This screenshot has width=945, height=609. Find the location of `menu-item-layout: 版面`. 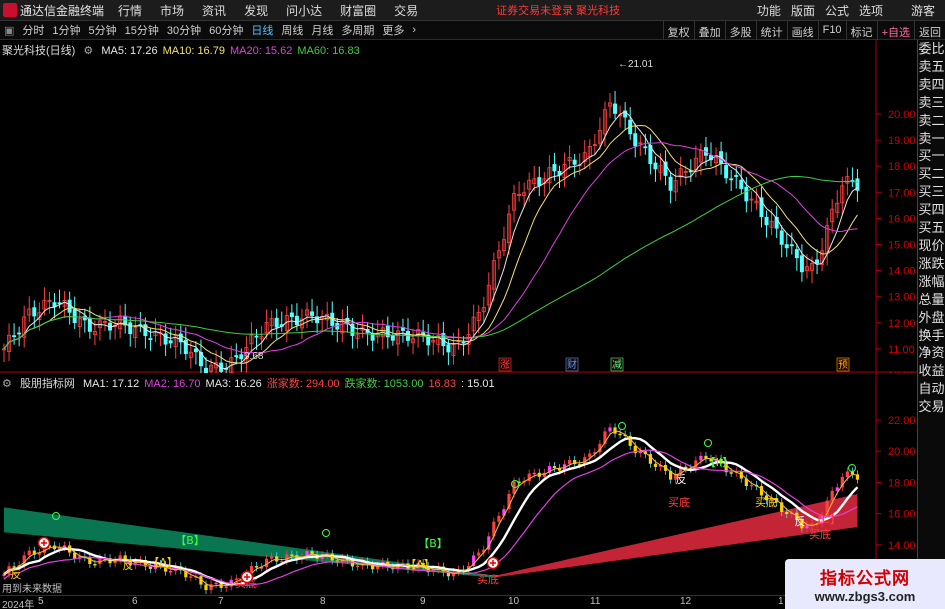

menu-item-layout: 版面 is located at coordinates (803, 10).